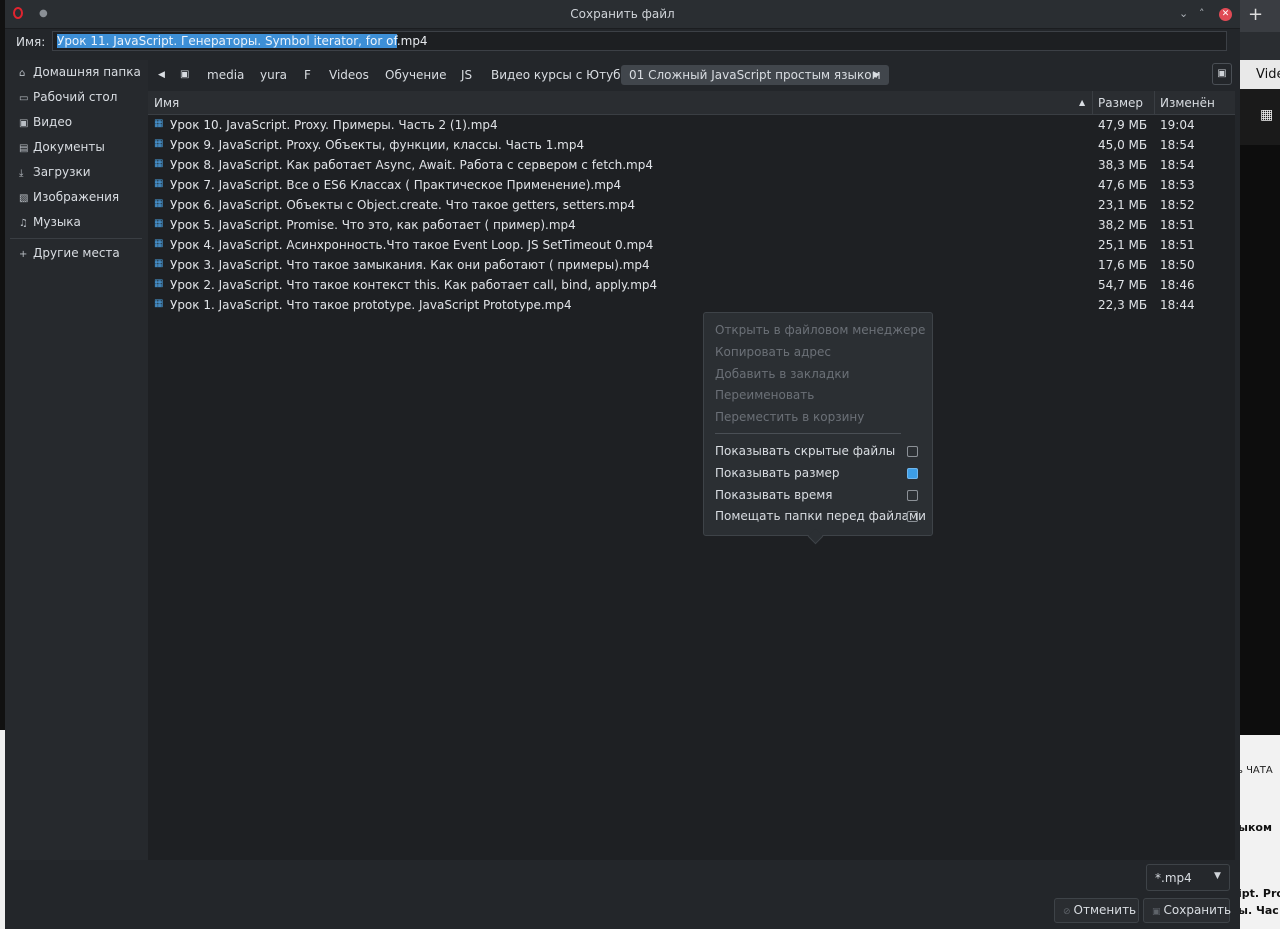  I want to click on sidebar-item-label: Рабочий стол, so click(75, 97).